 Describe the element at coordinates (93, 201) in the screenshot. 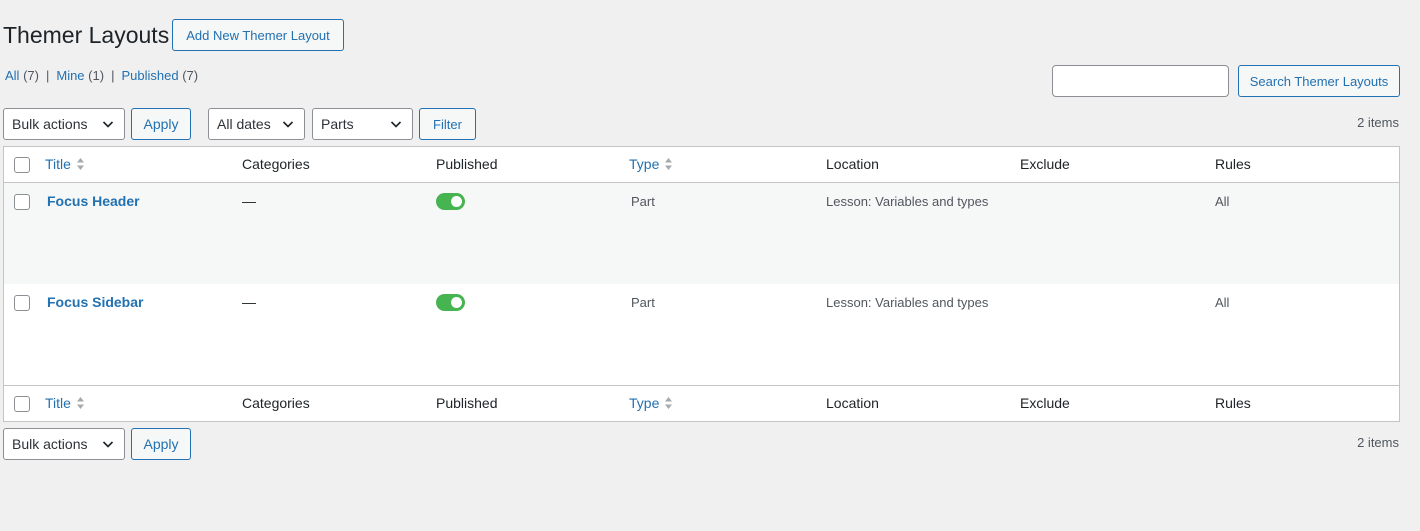

I see `row-title-link: Focus Header` at that location.